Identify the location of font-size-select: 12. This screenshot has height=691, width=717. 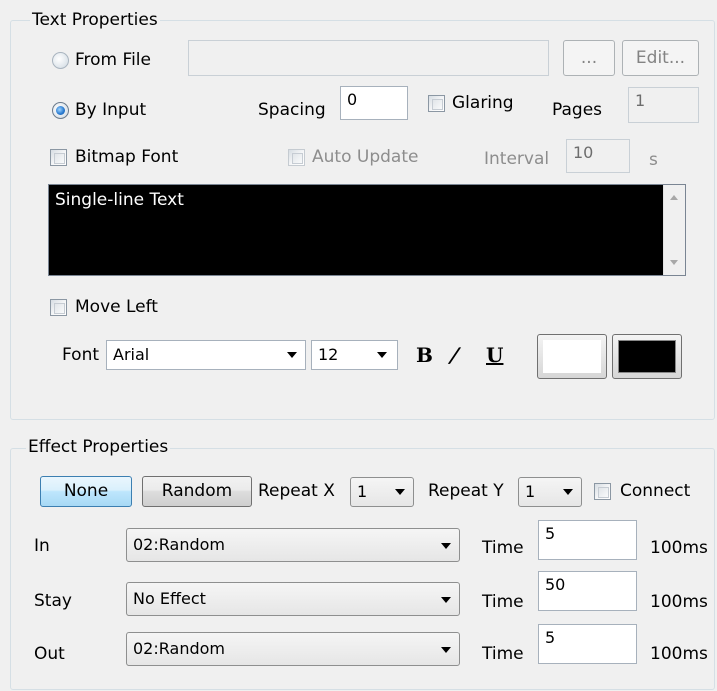
(354, 355).